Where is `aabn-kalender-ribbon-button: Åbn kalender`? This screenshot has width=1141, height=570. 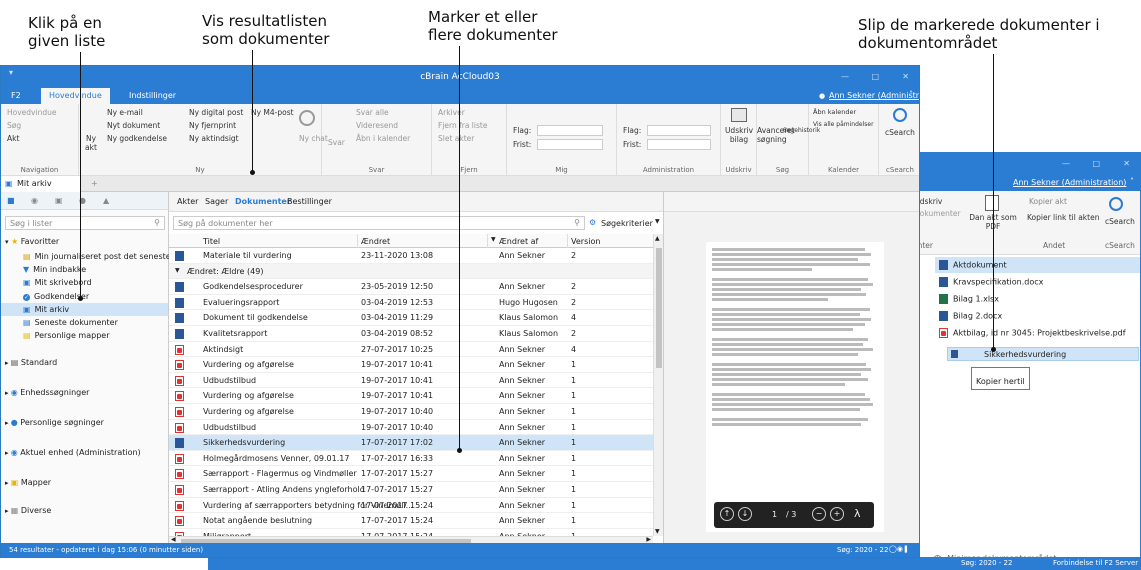
aabn-kalender-ribbon-button: Åbn kalender is located at coordinates (834, 112).